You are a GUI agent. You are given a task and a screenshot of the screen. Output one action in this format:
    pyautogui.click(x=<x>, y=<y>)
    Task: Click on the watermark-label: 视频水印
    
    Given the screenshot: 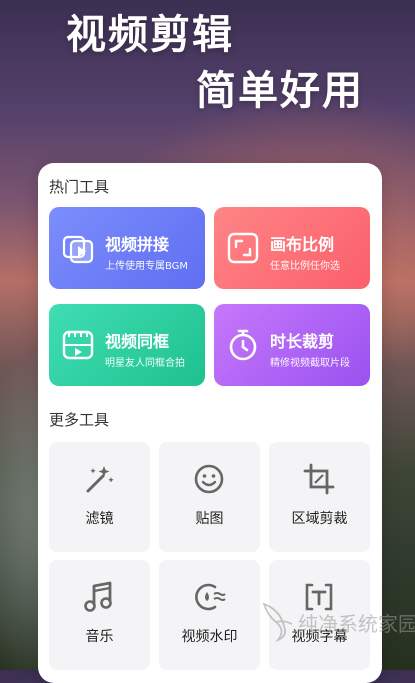 What is the action you would take?
    pyautogui.click(x=209, y=637)
    